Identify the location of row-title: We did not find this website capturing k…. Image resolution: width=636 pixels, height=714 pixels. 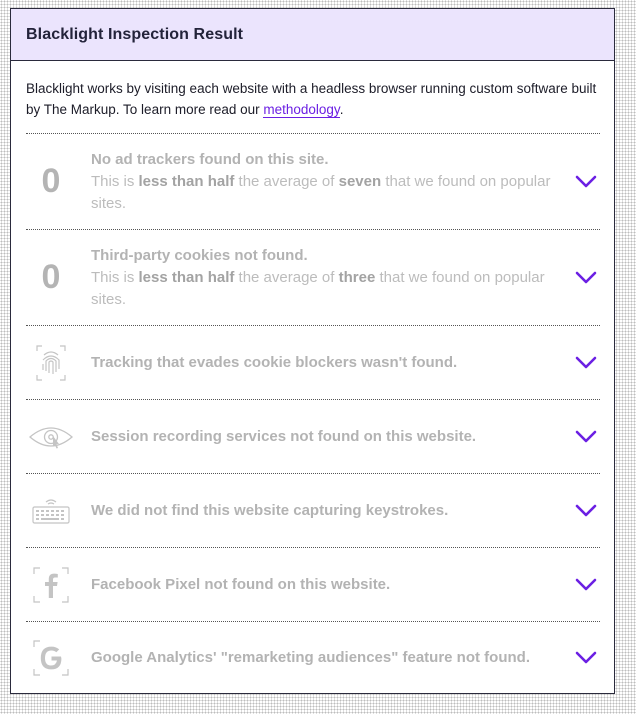
(270, 510).